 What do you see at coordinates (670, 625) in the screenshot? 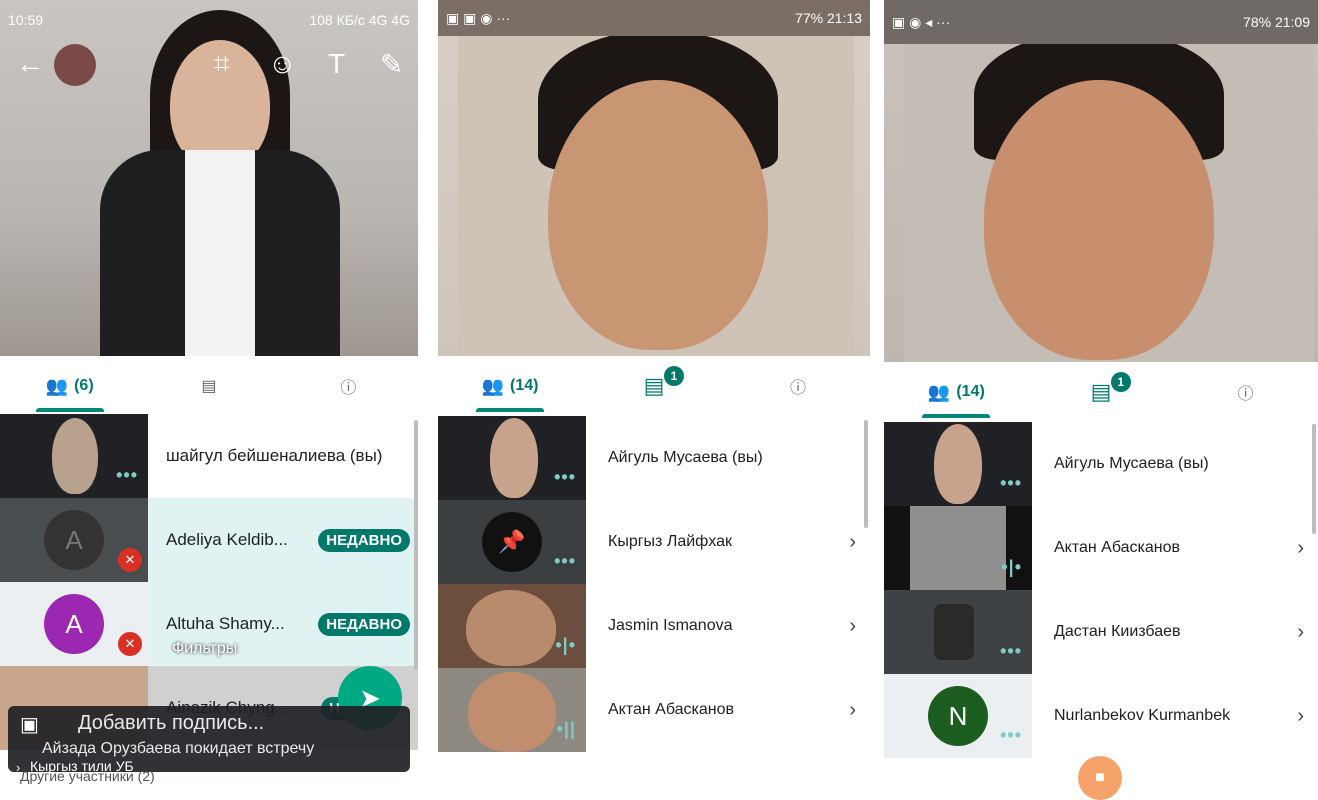
I see `participant-name: Jasmin Ismanova` at bounding box center [670, 625].